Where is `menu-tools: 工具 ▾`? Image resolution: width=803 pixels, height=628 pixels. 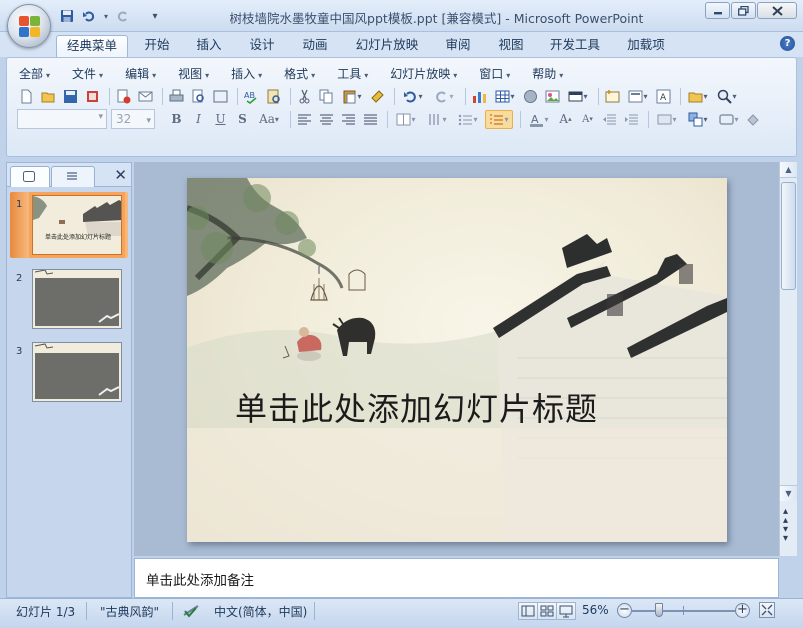 menu-tools: 工具 ▾ is located at coordinates (352, 73).